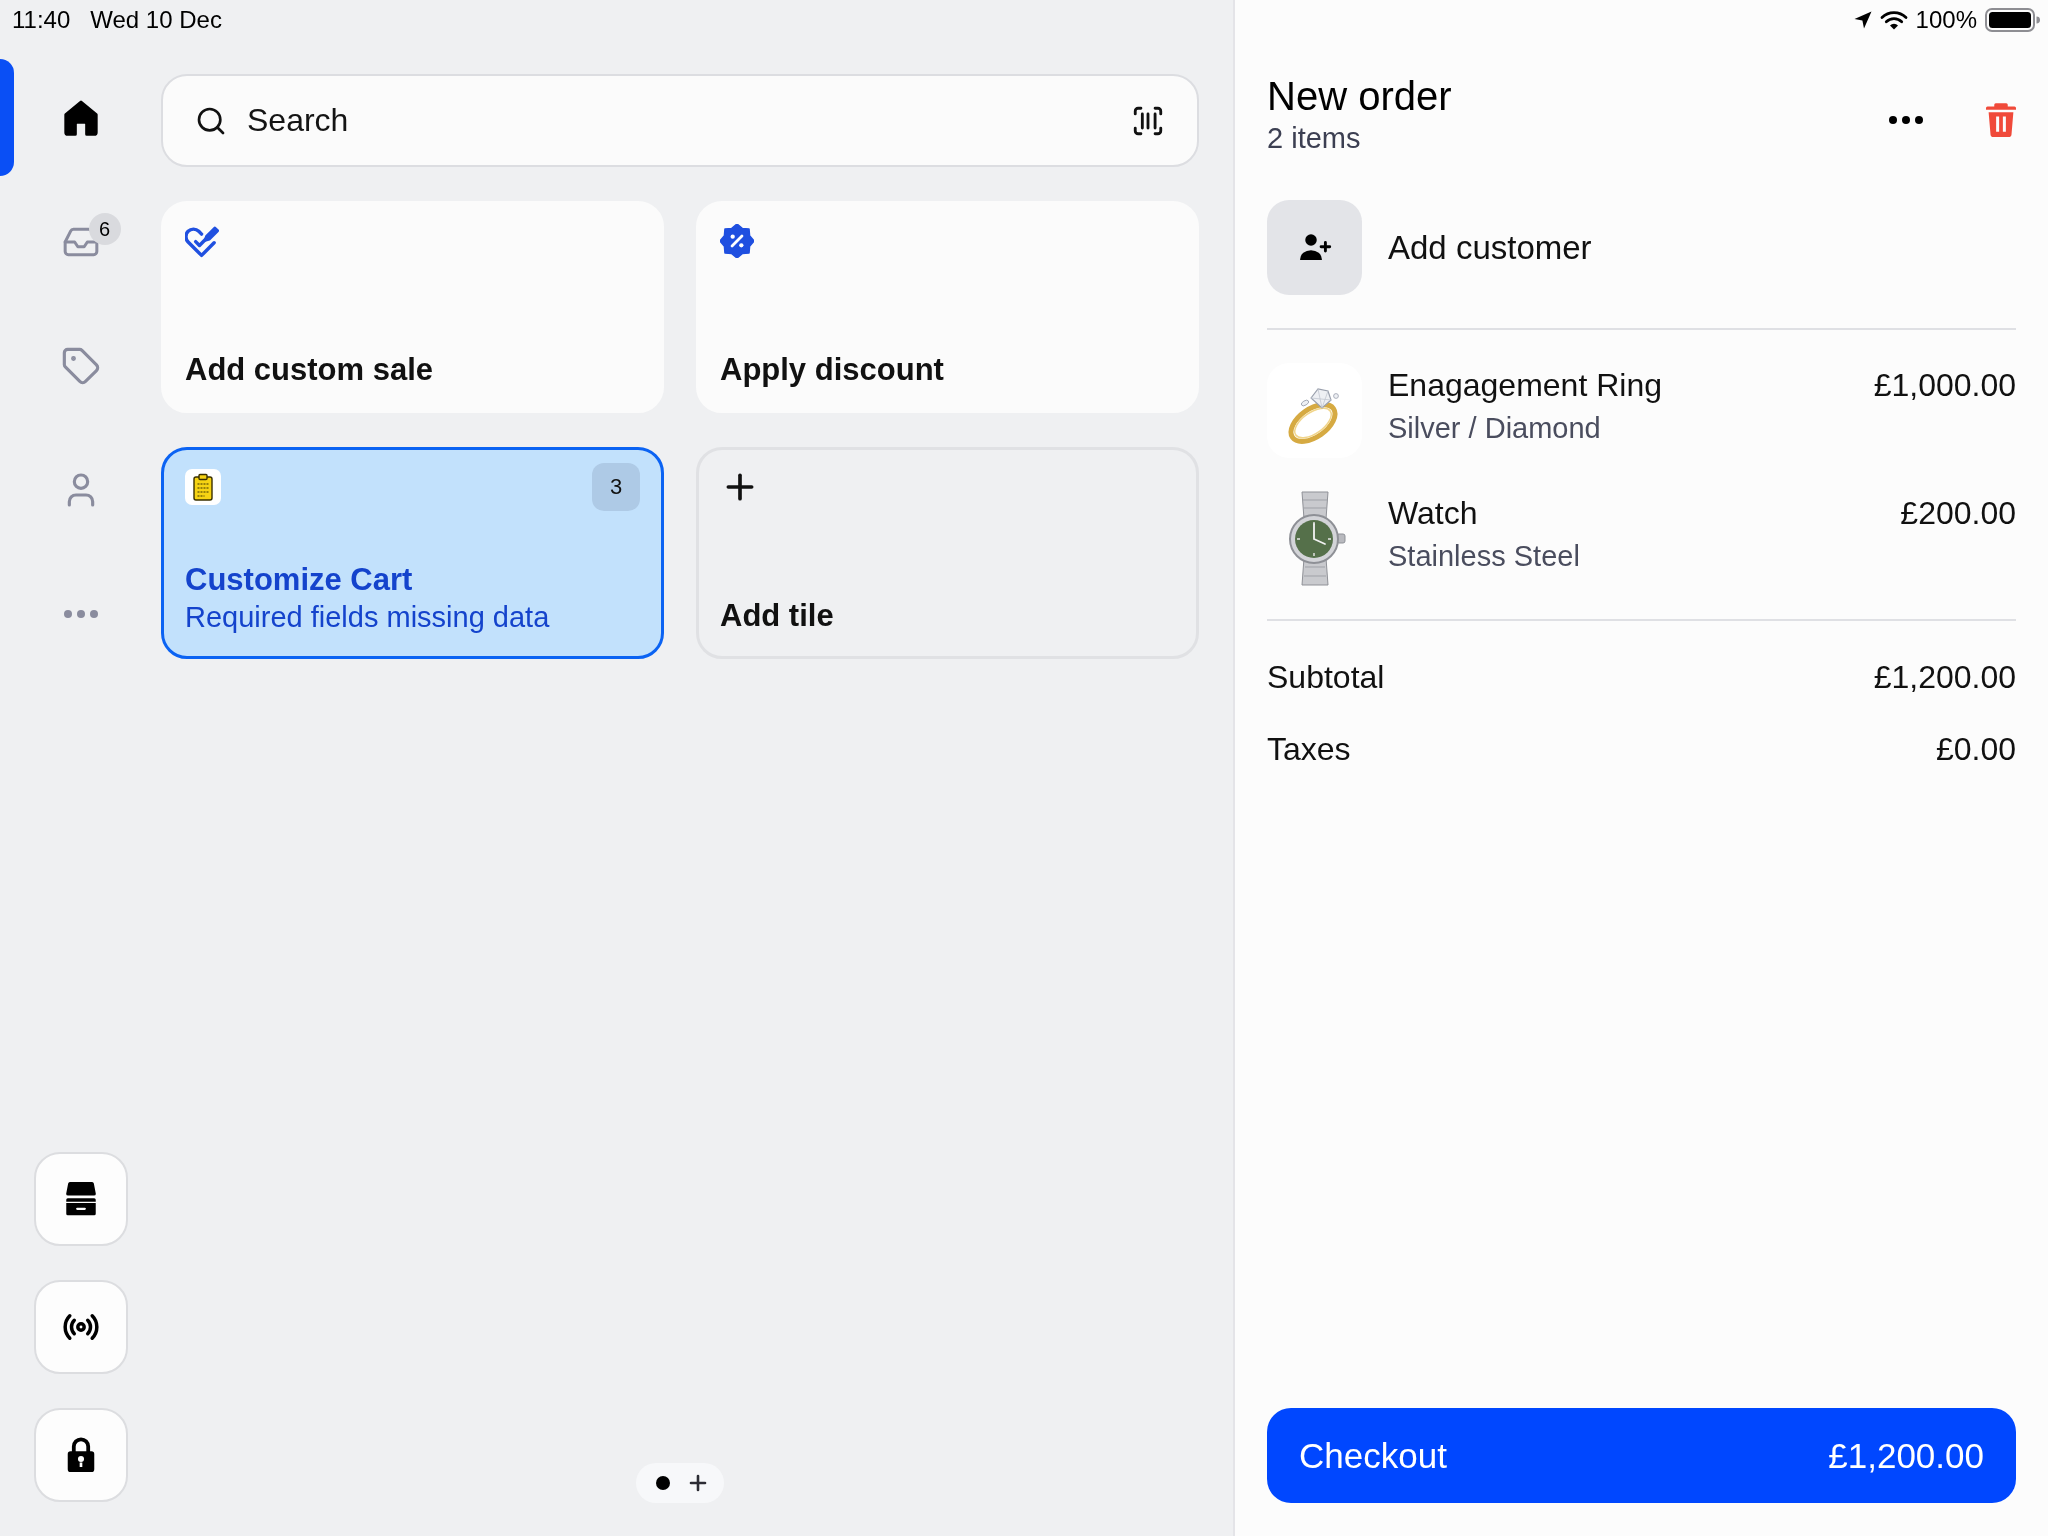 The height and width of the screenshot is (1536, 2048). I want to click on item-variant: Stainless Steel, so click(1484, 556).